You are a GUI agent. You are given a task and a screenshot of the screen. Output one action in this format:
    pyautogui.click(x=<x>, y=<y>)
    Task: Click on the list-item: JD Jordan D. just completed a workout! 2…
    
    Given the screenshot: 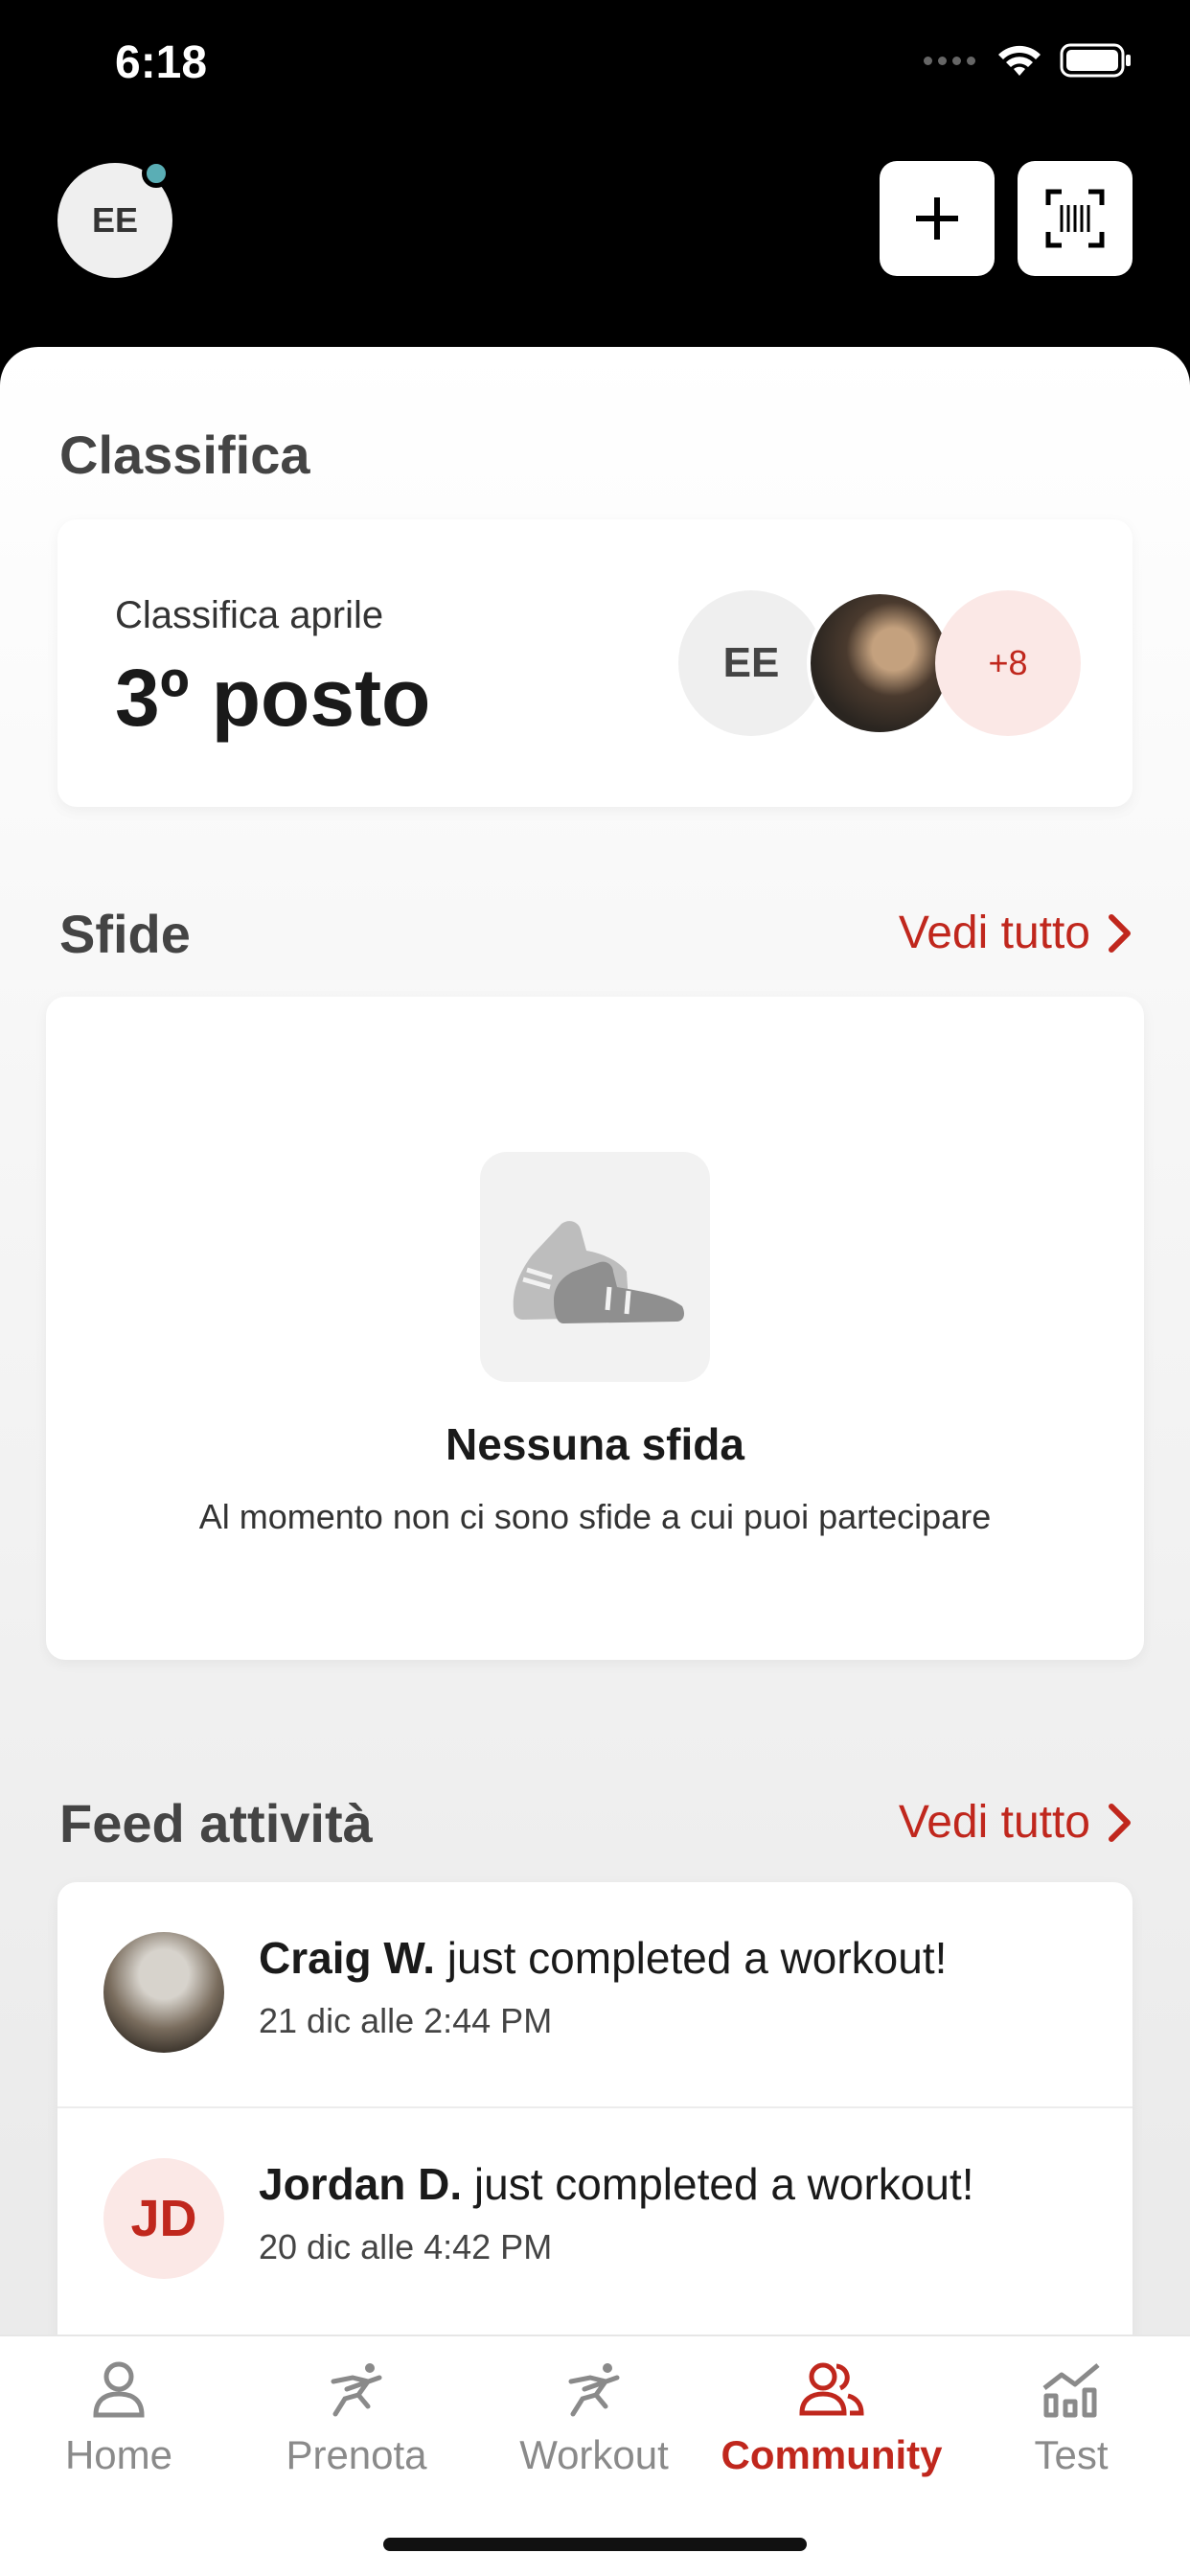 What is the action you would take?
    pyautogui.click(x=595, y=2218)
    